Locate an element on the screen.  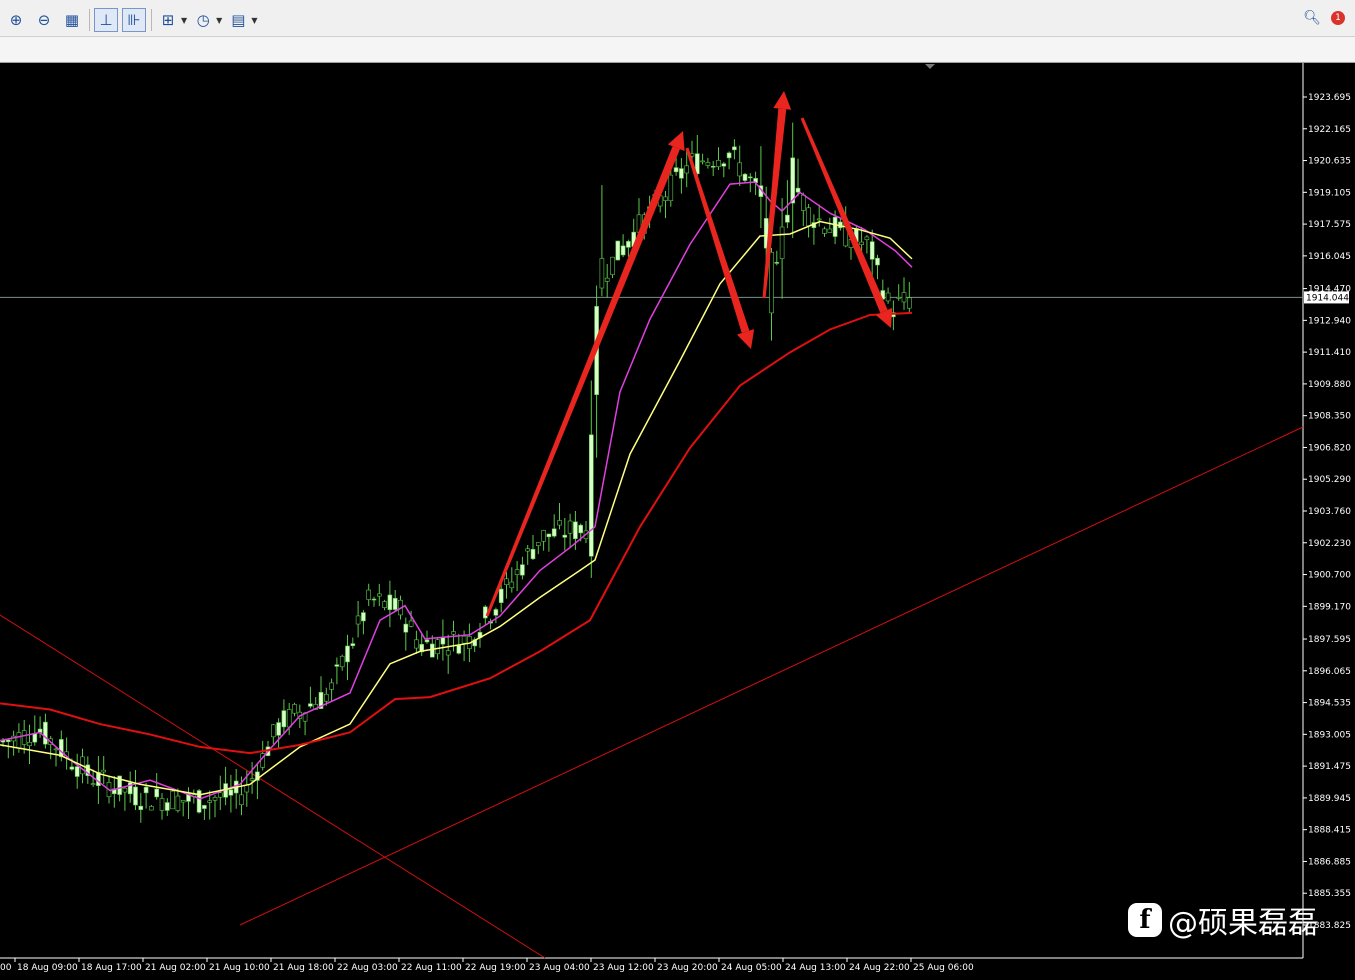
add-indicator-icon: ⊞ is located at coordinates (168, 20).